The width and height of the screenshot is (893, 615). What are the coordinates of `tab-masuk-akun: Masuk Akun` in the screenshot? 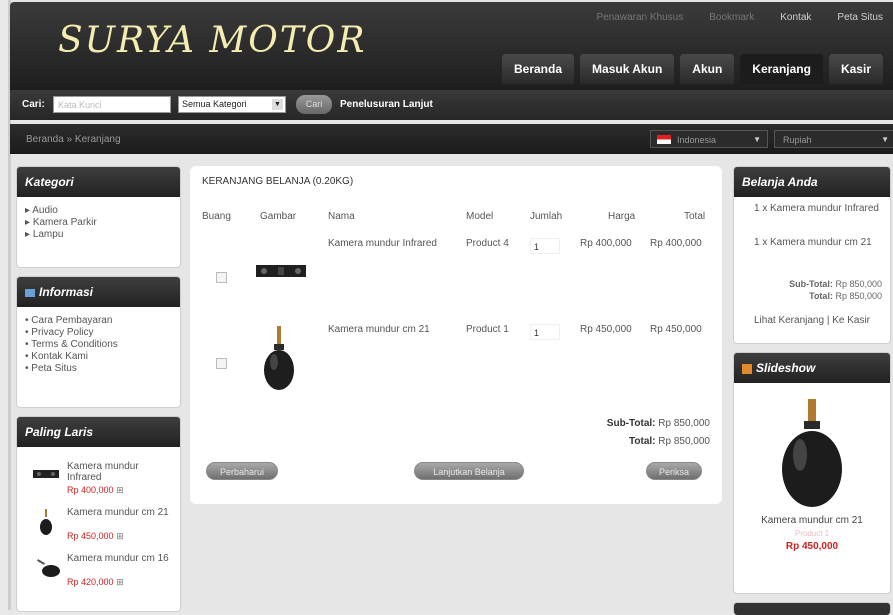 It's located at (627, 69).